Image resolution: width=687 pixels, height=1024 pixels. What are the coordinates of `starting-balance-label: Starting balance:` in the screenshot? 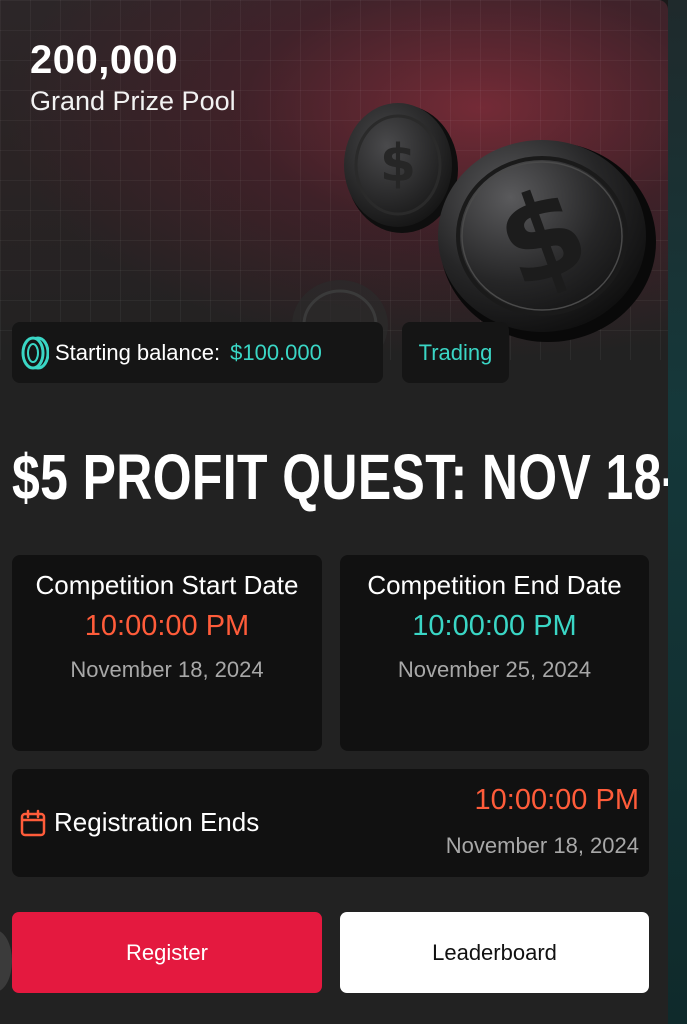 It's located at (138, 352).